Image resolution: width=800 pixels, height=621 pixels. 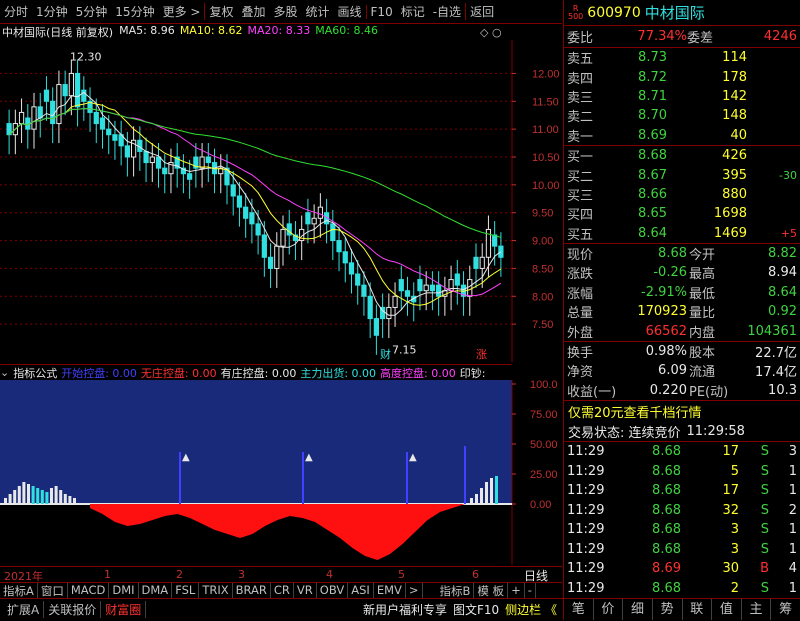 What do you see at coordinates (447, 11) in the screenshot?
I see `toolbar-item-12: -自选` at bounding box center [447, 11].